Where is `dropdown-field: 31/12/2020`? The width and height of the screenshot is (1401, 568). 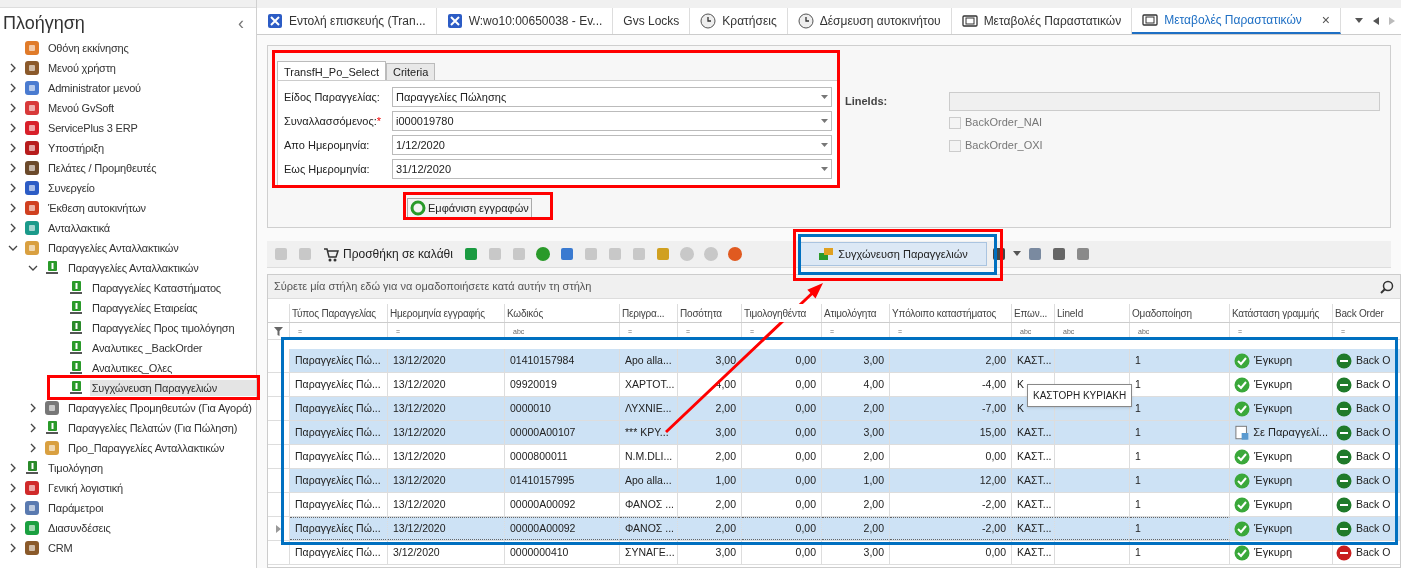
dropdown-field: 31/12/2020 is located at coordinates (612, 169).